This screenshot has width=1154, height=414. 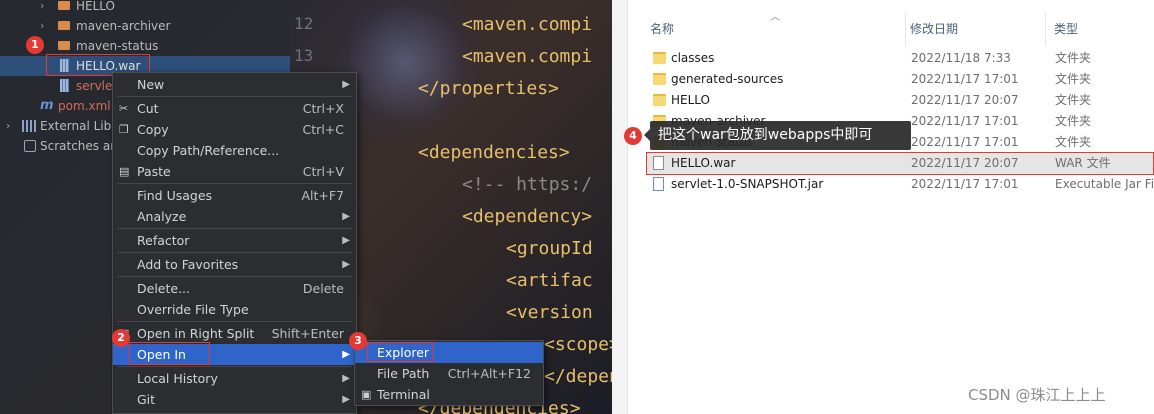 I want to click on menu-item-git: Git ▶, so click(x=234, y=399).